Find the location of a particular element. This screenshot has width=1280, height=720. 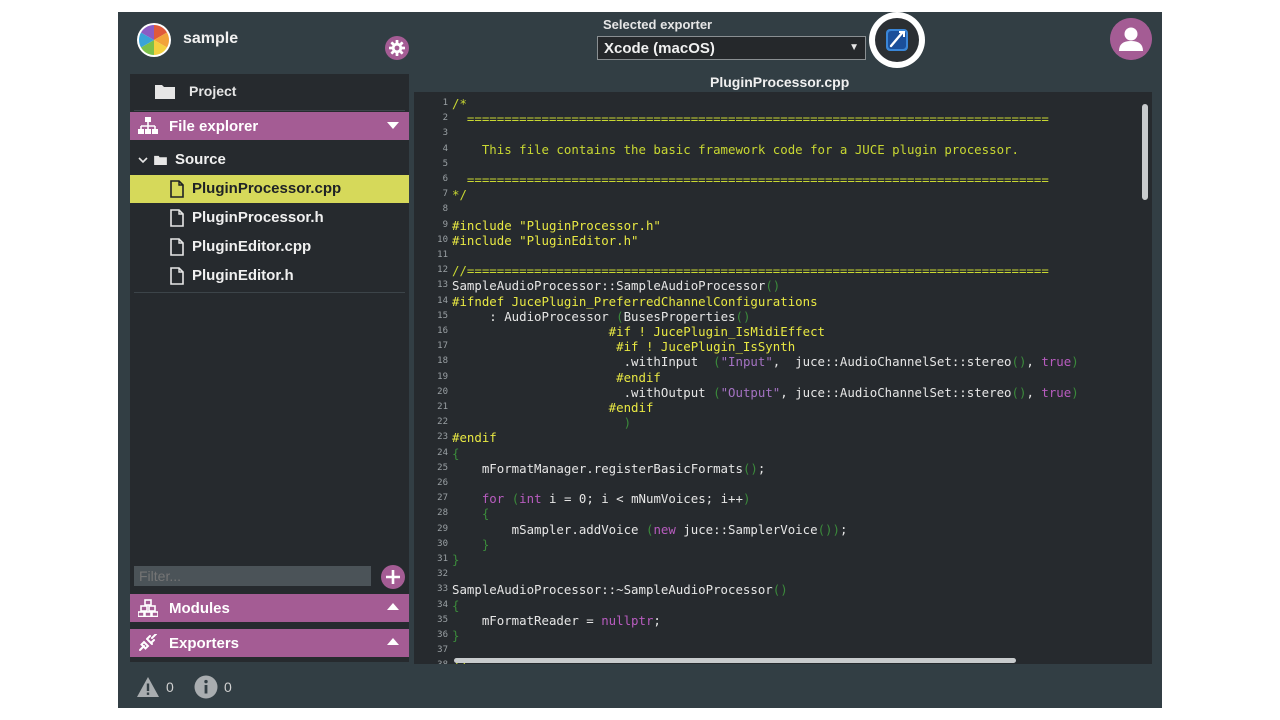

line-number: 34 is located at coordinates (442, 604).